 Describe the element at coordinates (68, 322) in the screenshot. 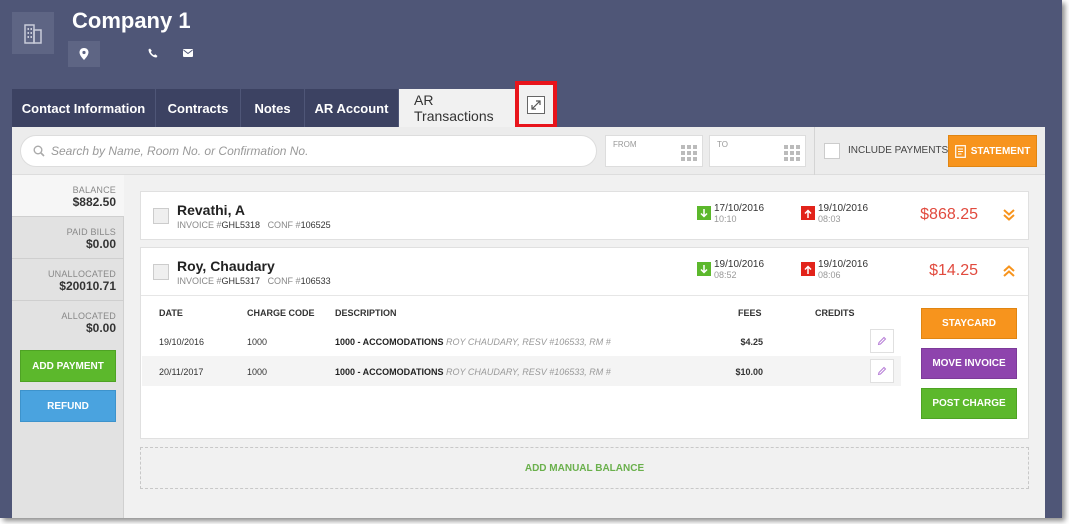

I see `allocated-summary: ALLOCATED $0.00` at that location.